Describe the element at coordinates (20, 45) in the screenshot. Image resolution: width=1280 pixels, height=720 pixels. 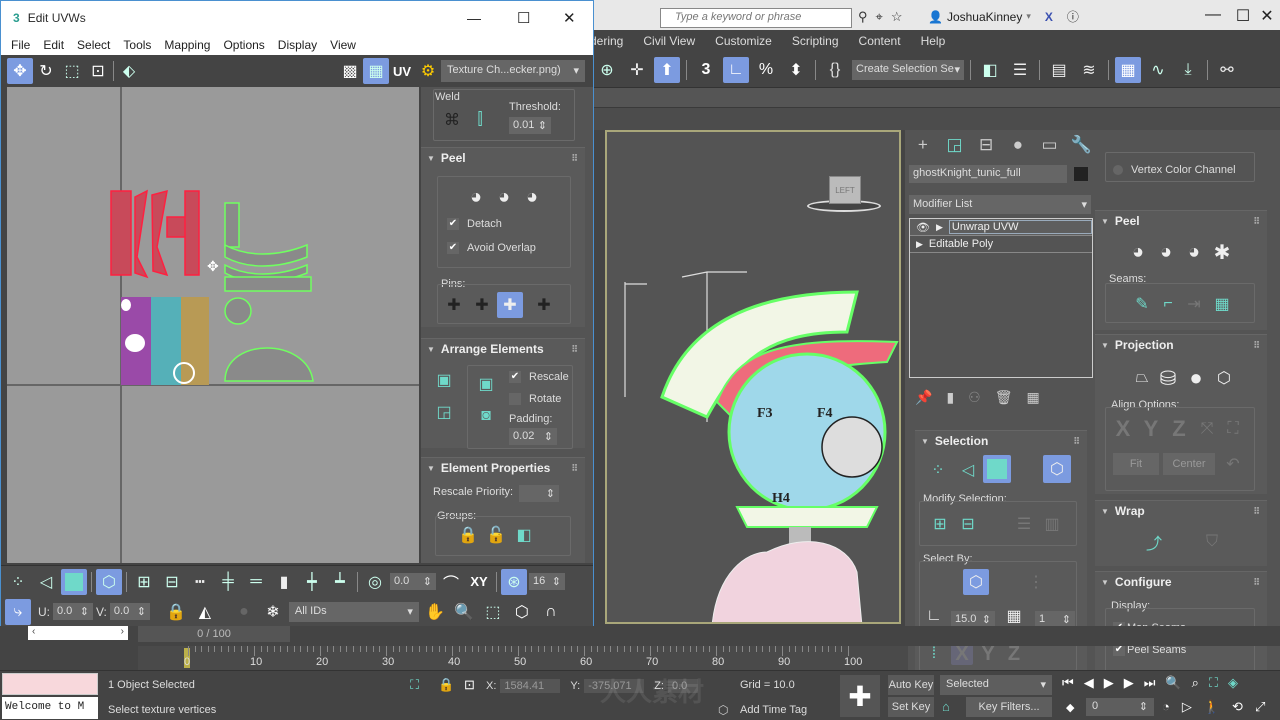
I see `menu-file: File` at that location.